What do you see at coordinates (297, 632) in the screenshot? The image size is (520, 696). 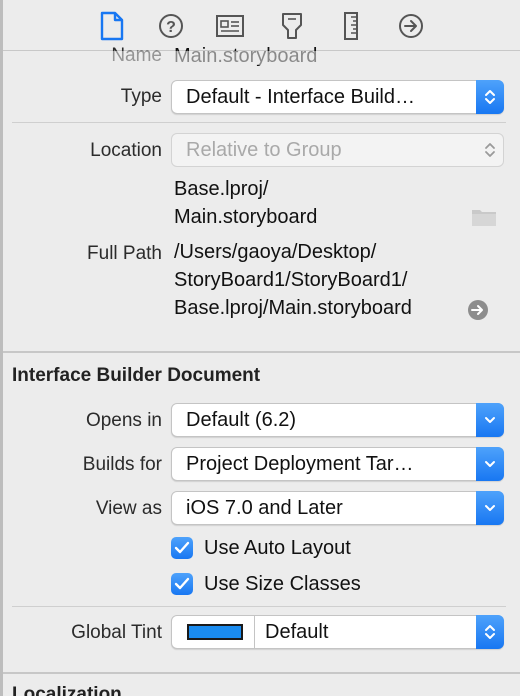 I see `global-tint-value: Default` at bounding box center [297, 632].